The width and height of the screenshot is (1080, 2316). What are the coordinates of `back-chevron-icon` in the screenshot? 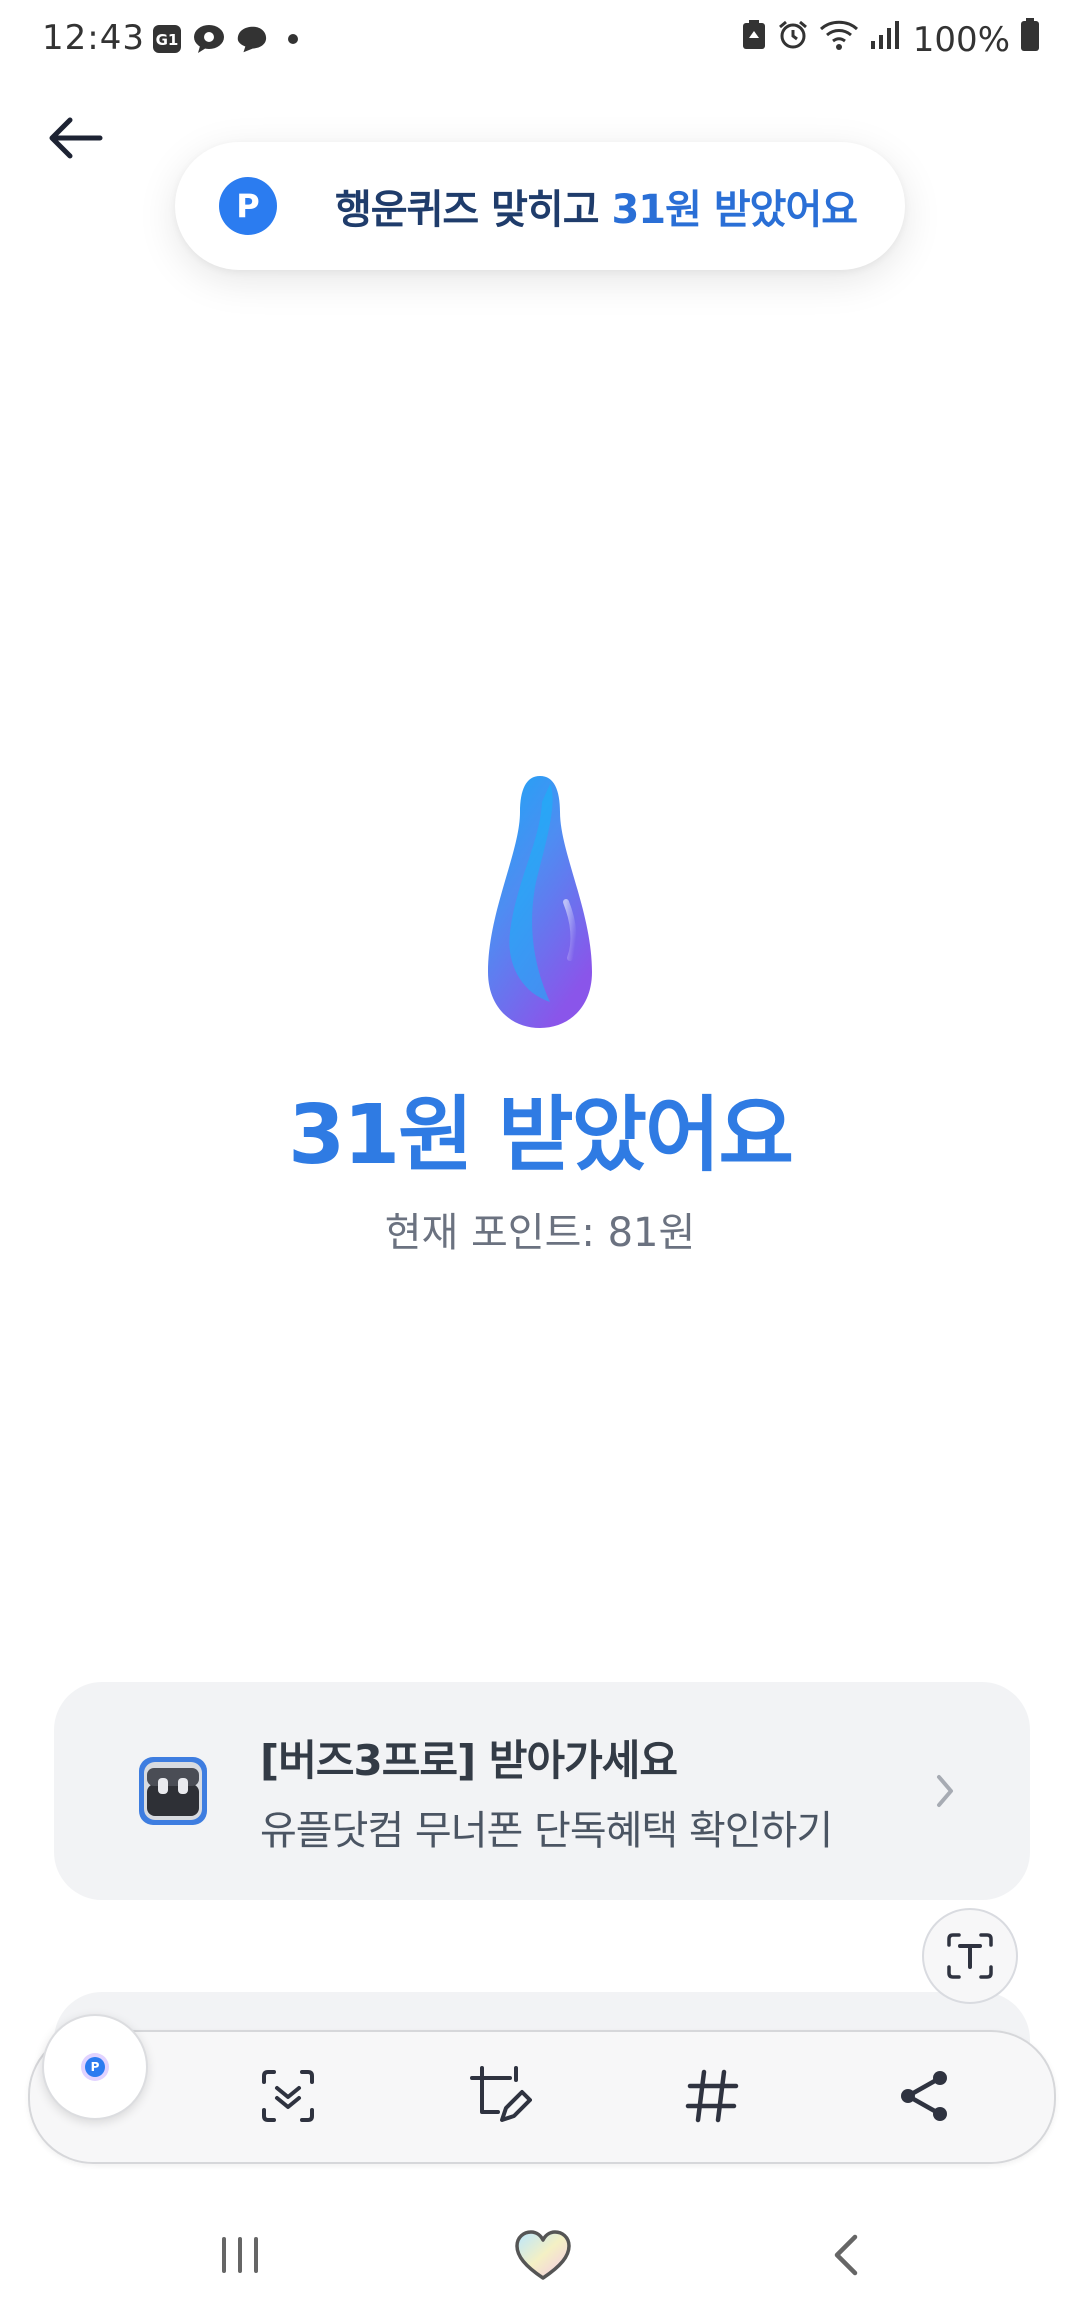 It's located at (846, 2255).